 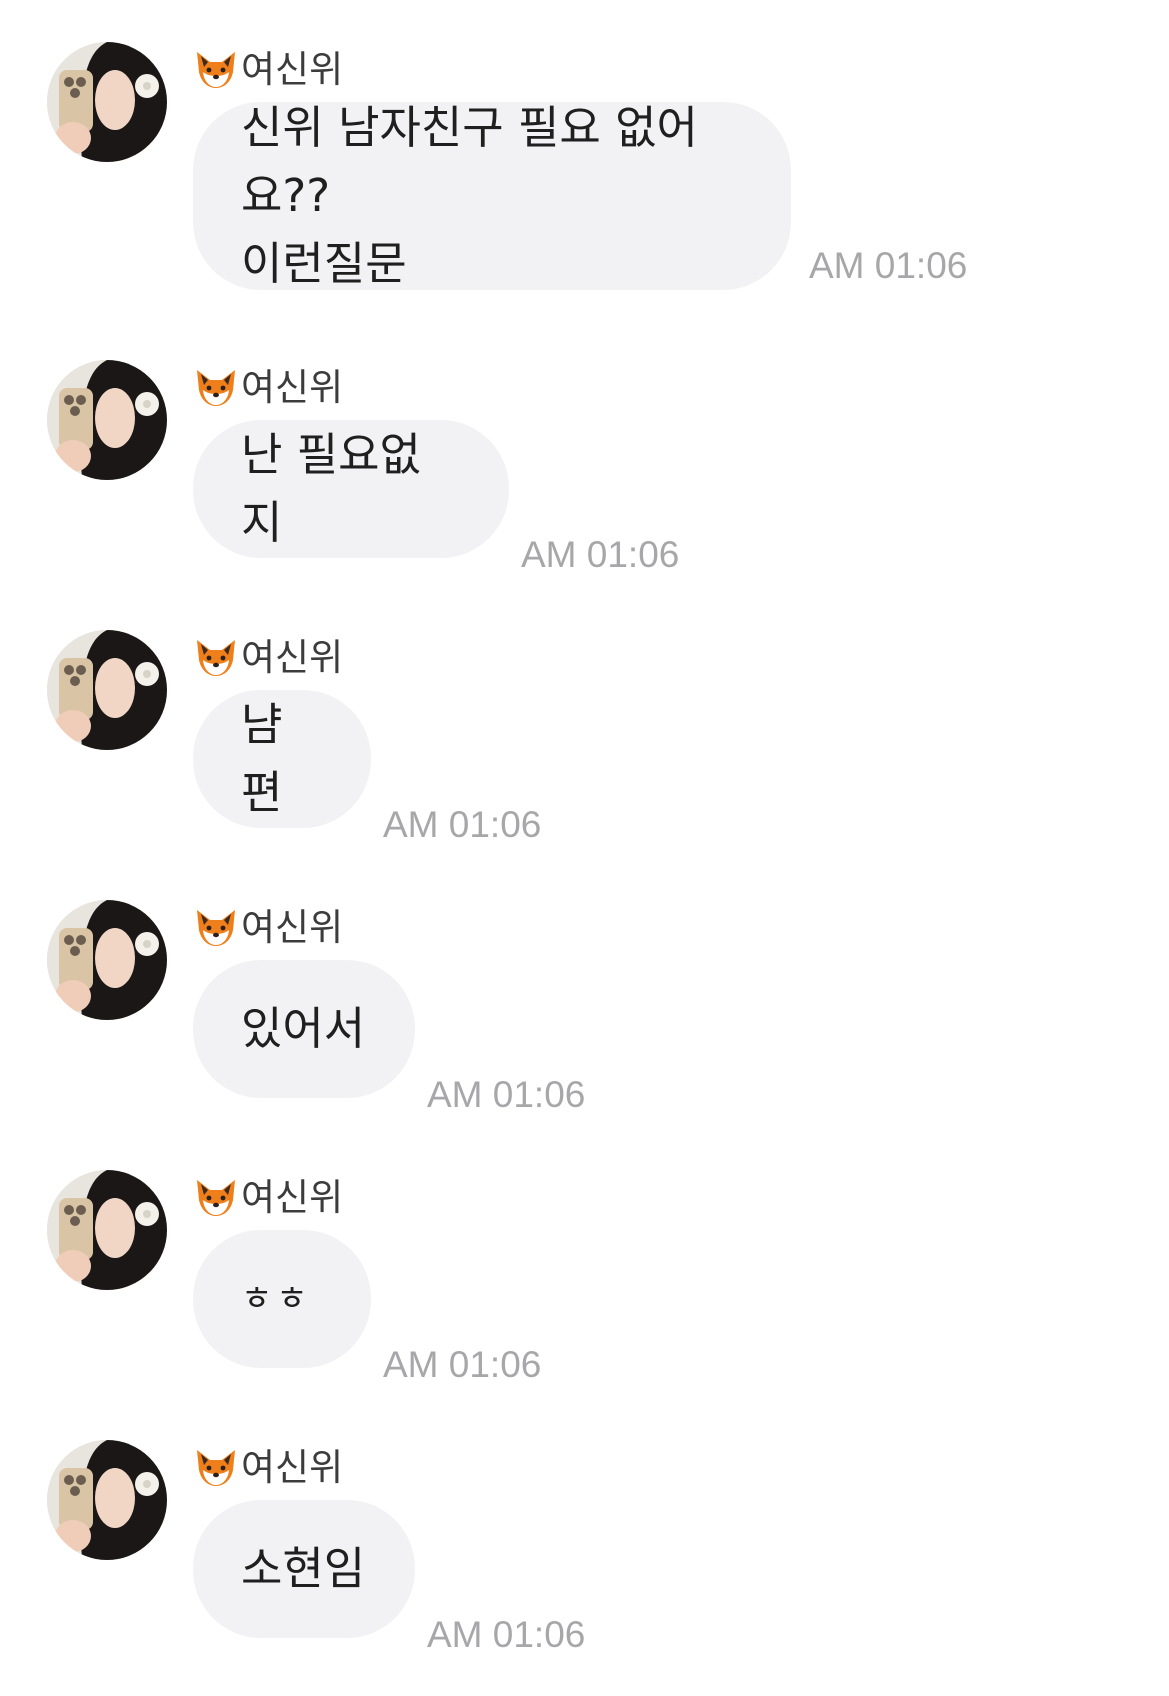 I want to click on message-text: 소현임, so click(x=303, y=1568).